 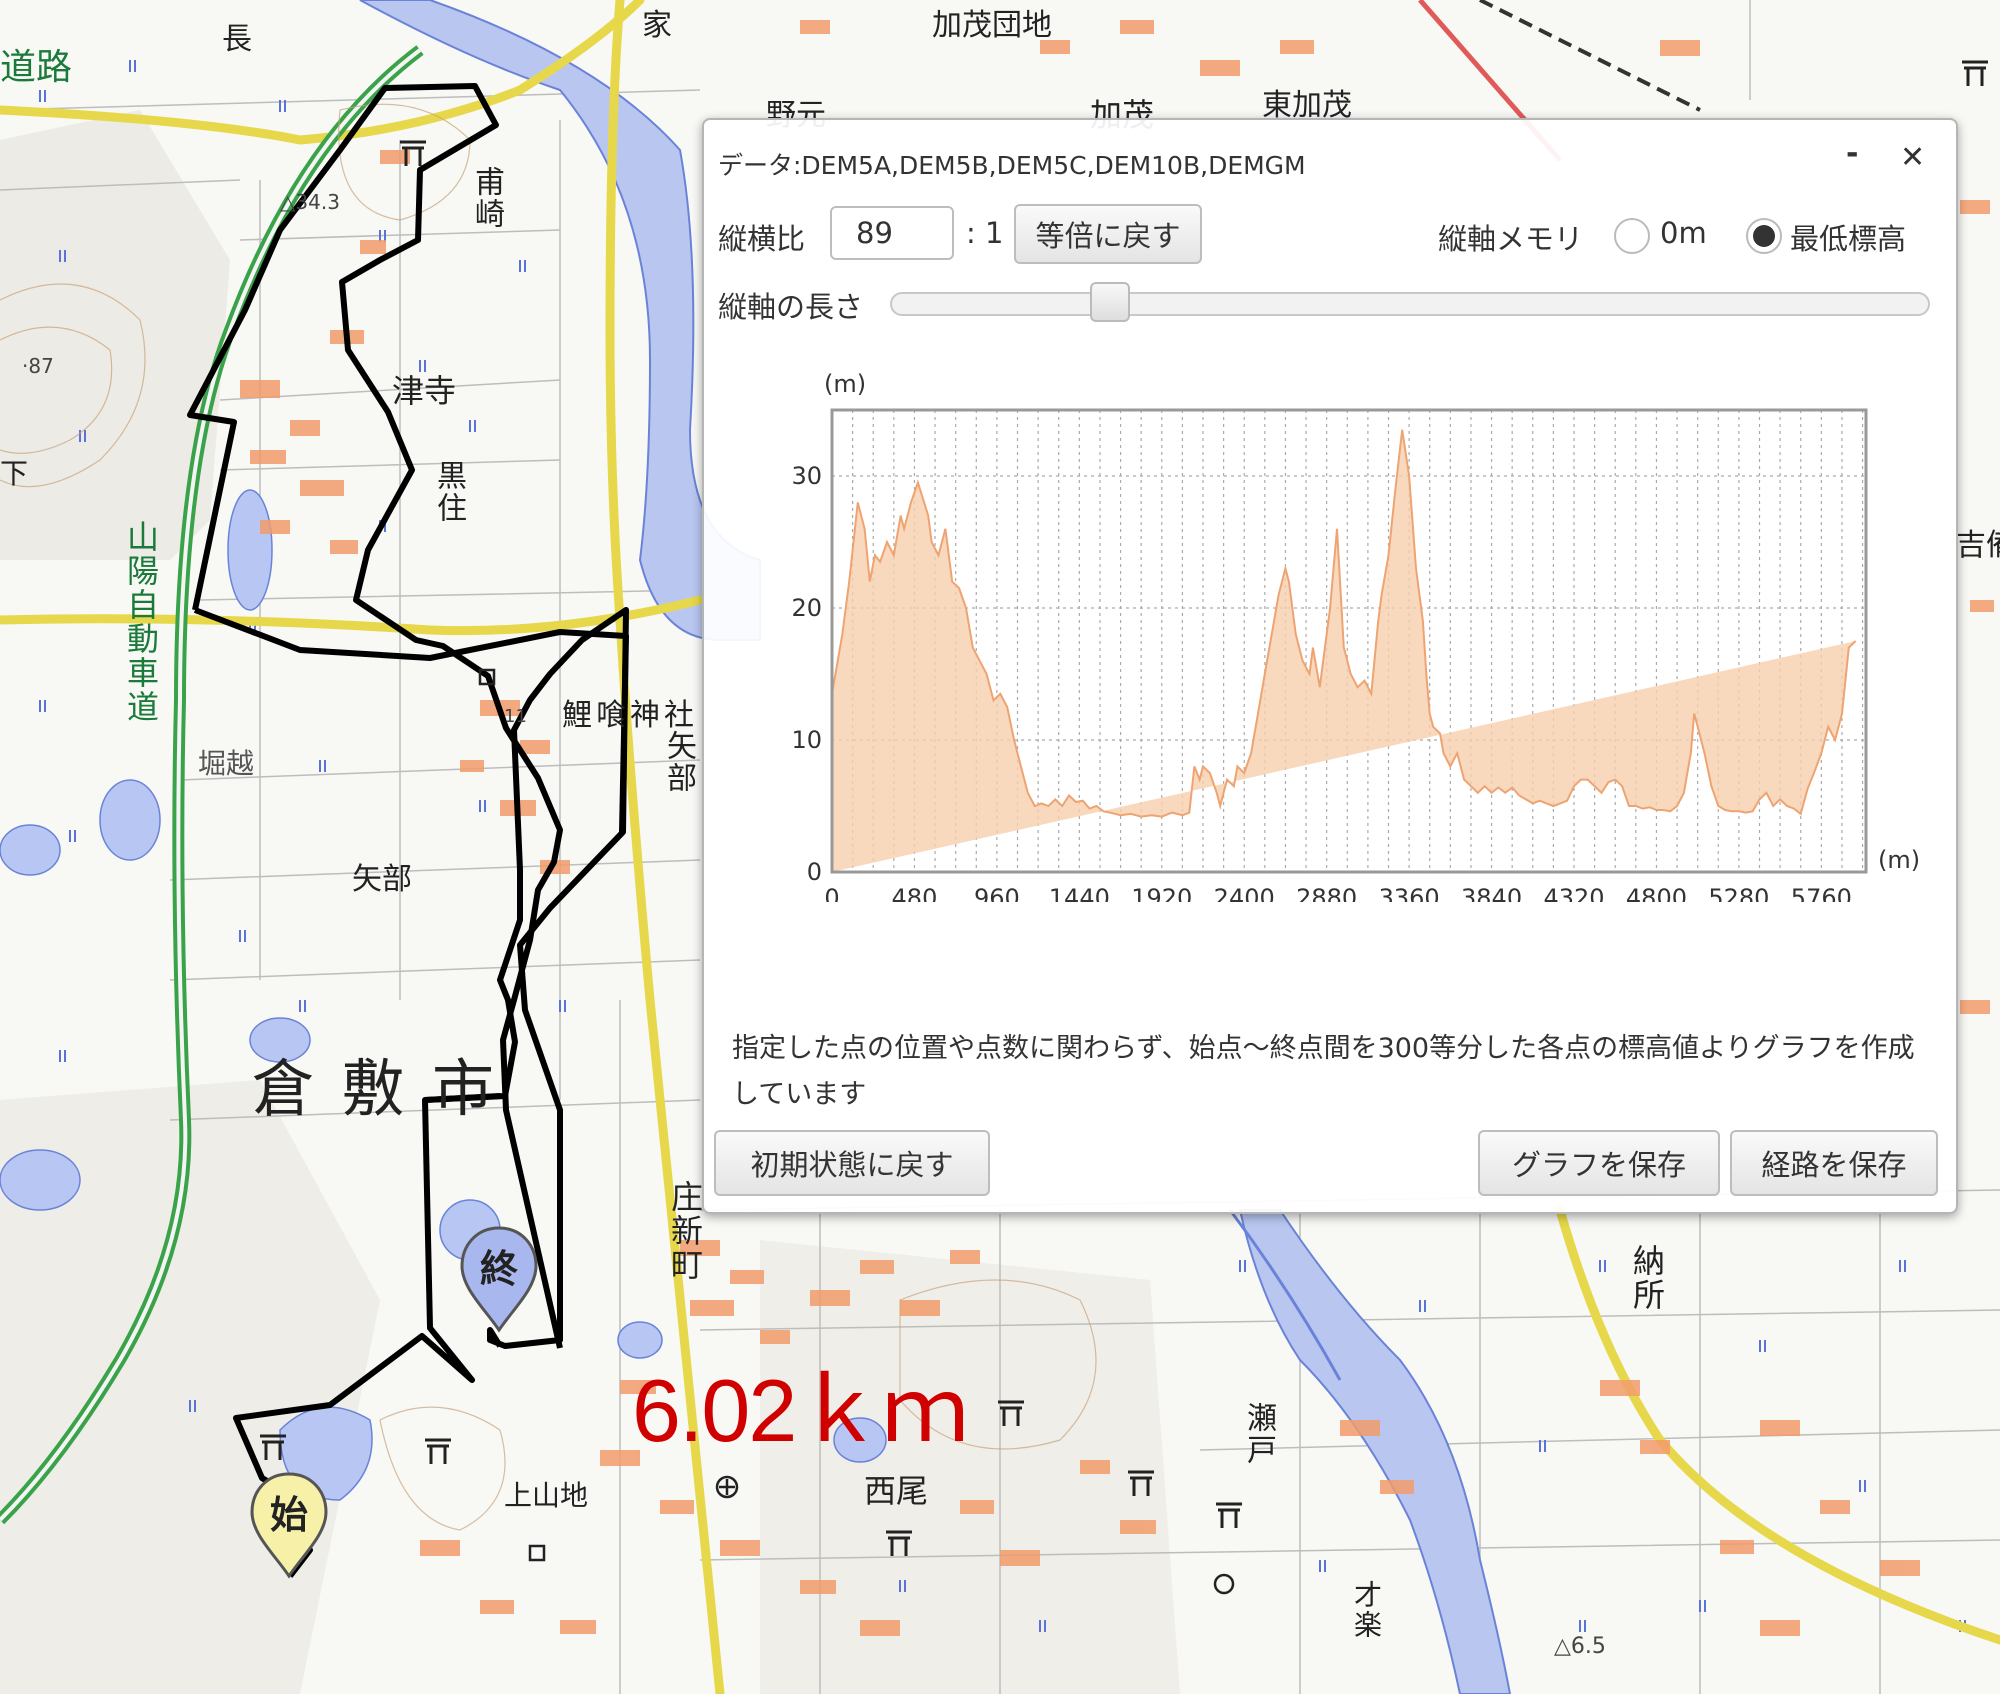 I want to click on x-tick-label: 0, so click(x=831, y=893).